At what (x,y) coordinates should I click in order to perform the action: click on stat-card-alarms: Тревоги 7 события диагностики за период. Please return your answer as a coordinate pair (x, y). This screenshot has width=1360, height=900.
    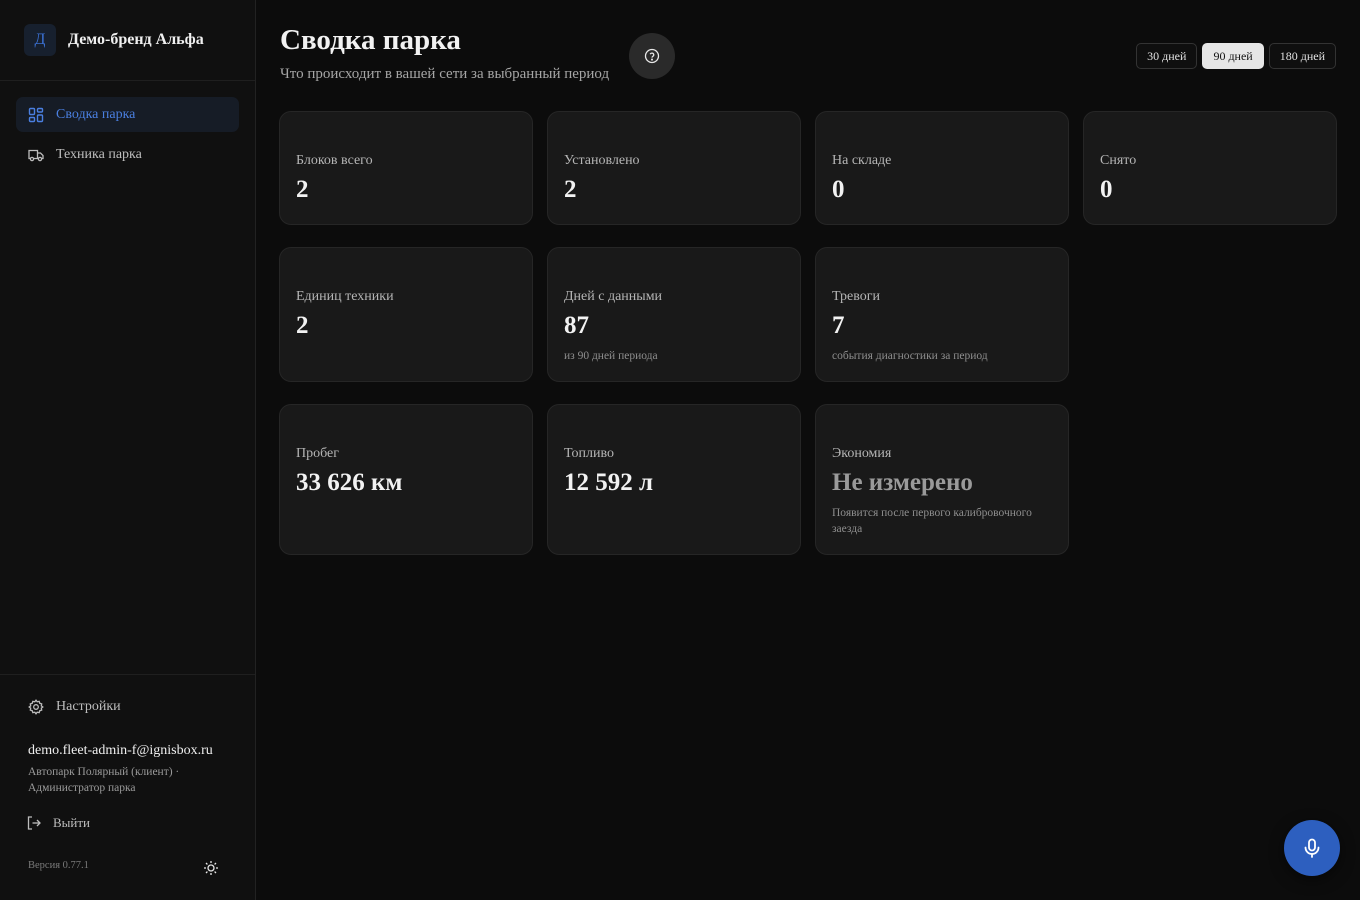
    Looking at the image, I should click on (942, 314).